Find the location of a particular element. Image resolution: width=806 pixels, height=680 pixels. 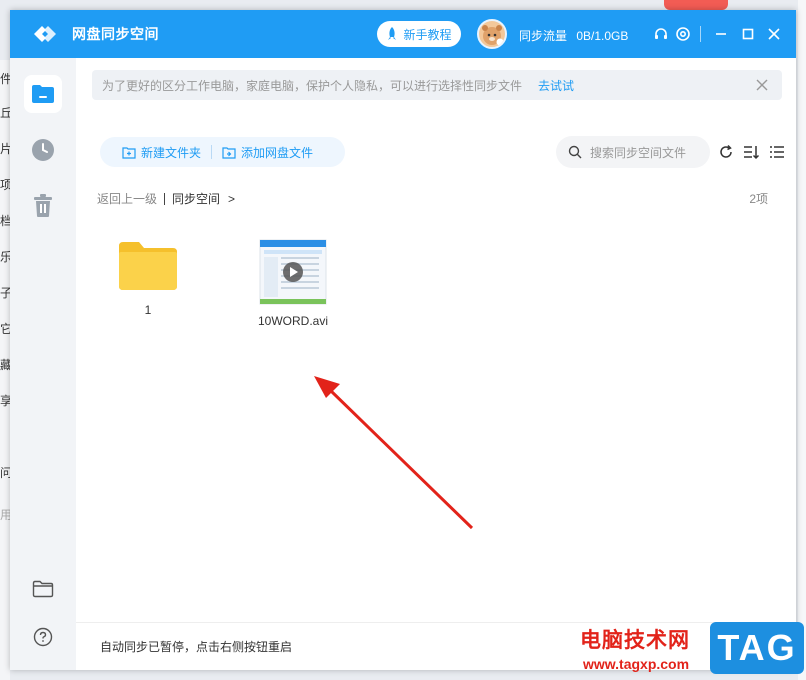

tutorial-button: 新手教程 is located at coordinates (419, 34).